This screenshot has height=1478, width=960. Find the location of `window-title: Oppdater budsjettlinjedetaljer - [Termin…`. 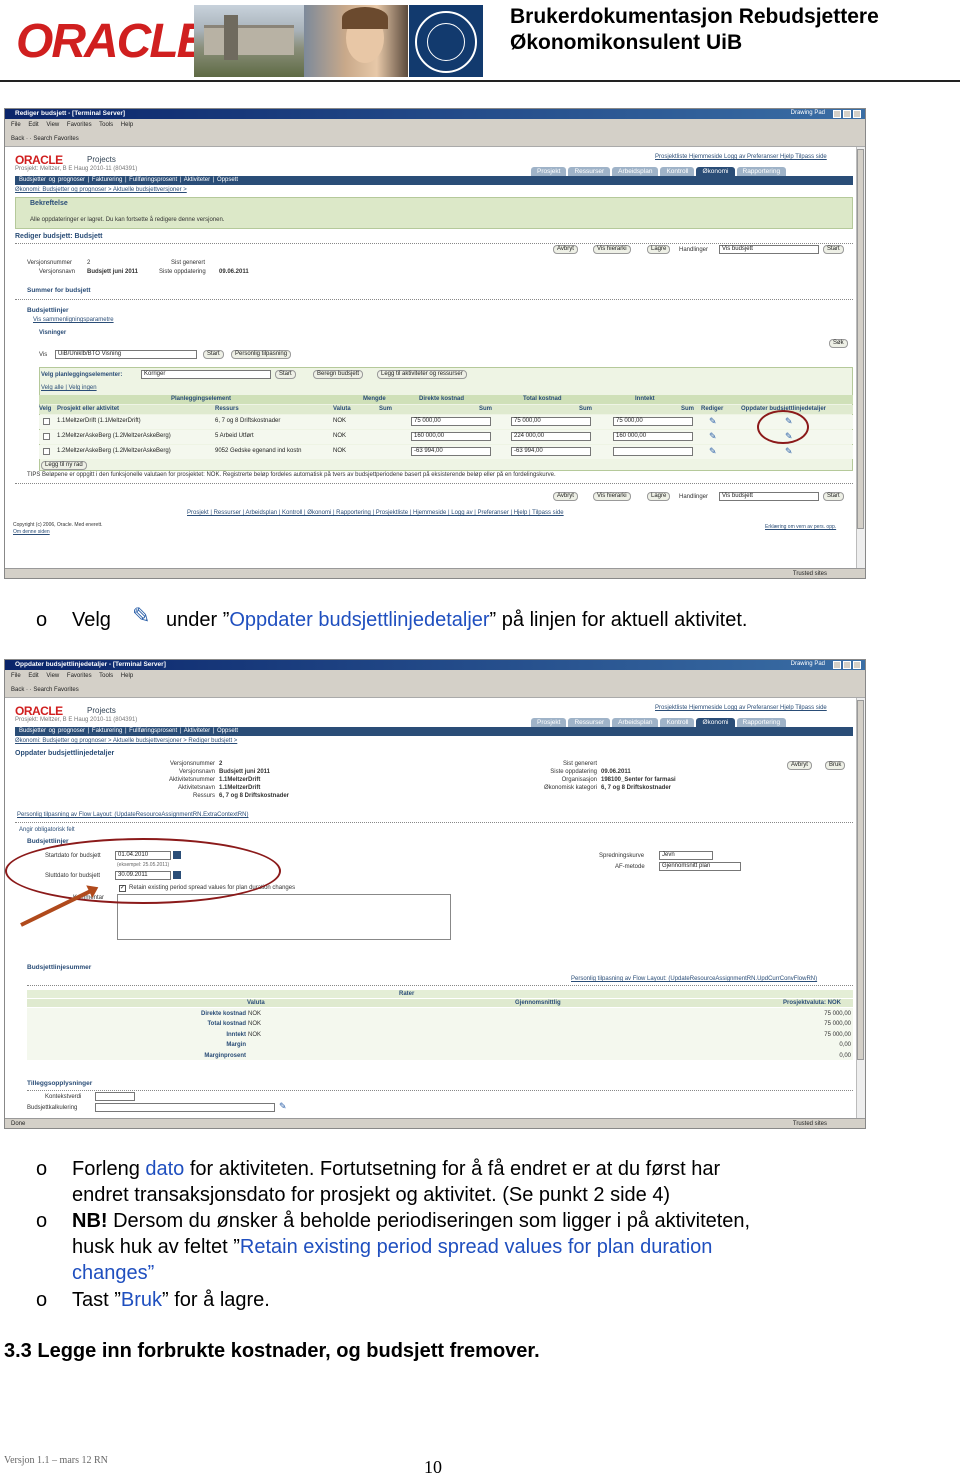

window-title: Oppdater budsjettlinjedetaljer - [Termin… is located at coordinates (435, 665).